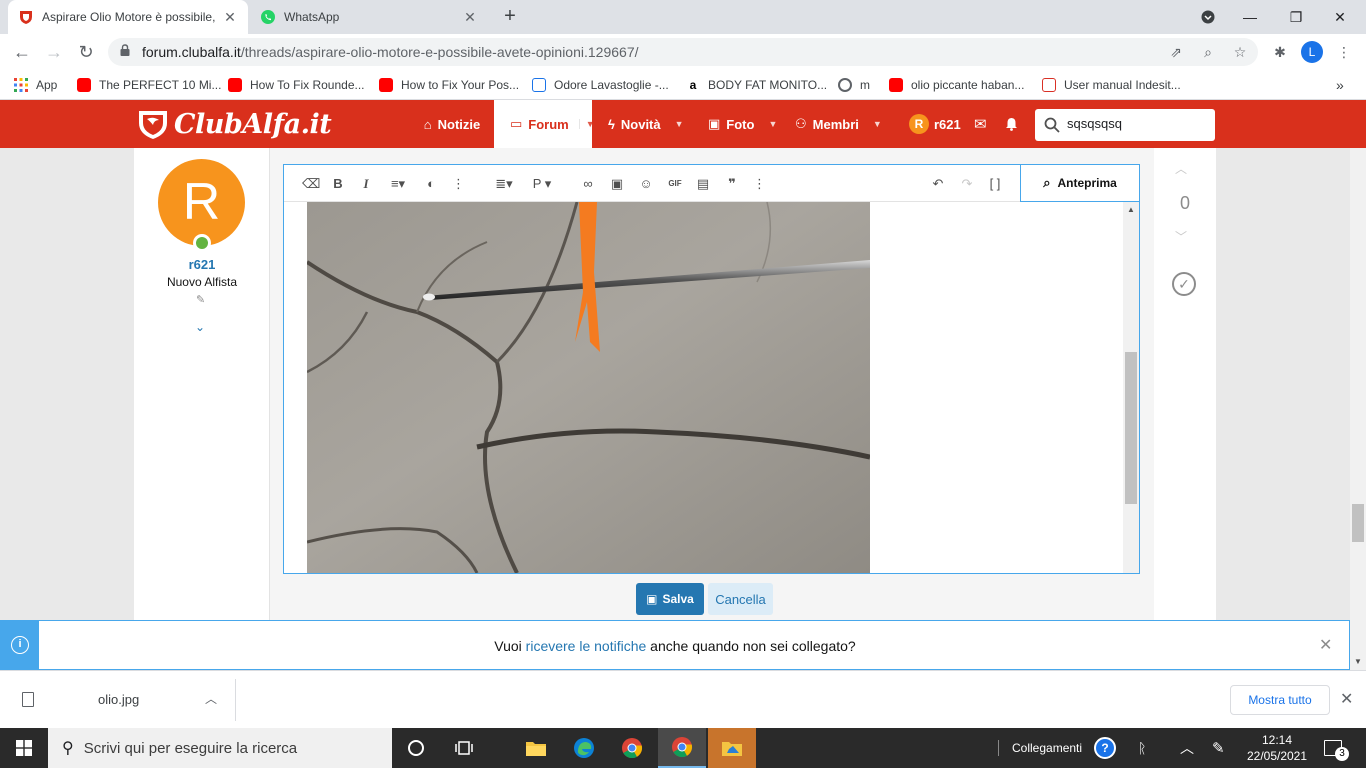 This screenshot has width=1366, height=768. Describe the element at coordinates (1240, 52) in the screenshot. I see `bookmark-star-icon: ☆` at that location.